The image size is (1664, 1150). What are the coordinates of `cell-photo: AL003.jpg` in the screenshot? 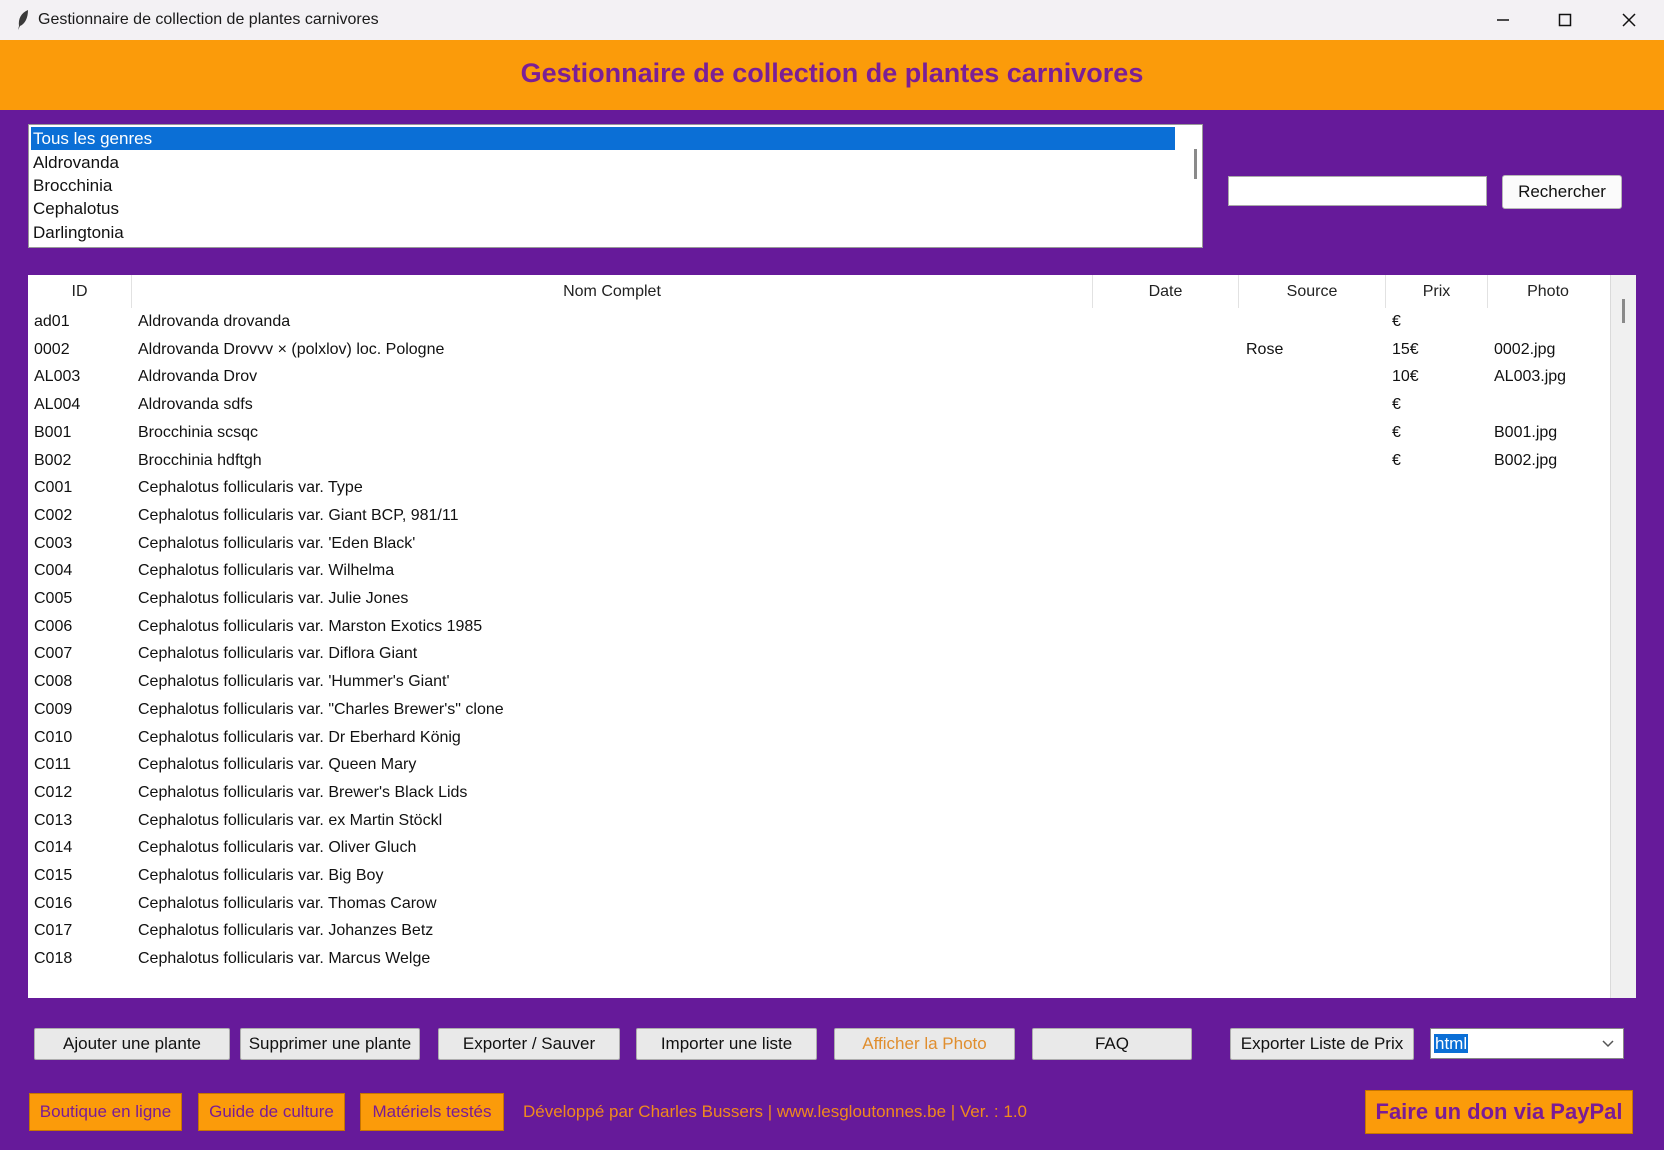 It's located at (1530, 377).